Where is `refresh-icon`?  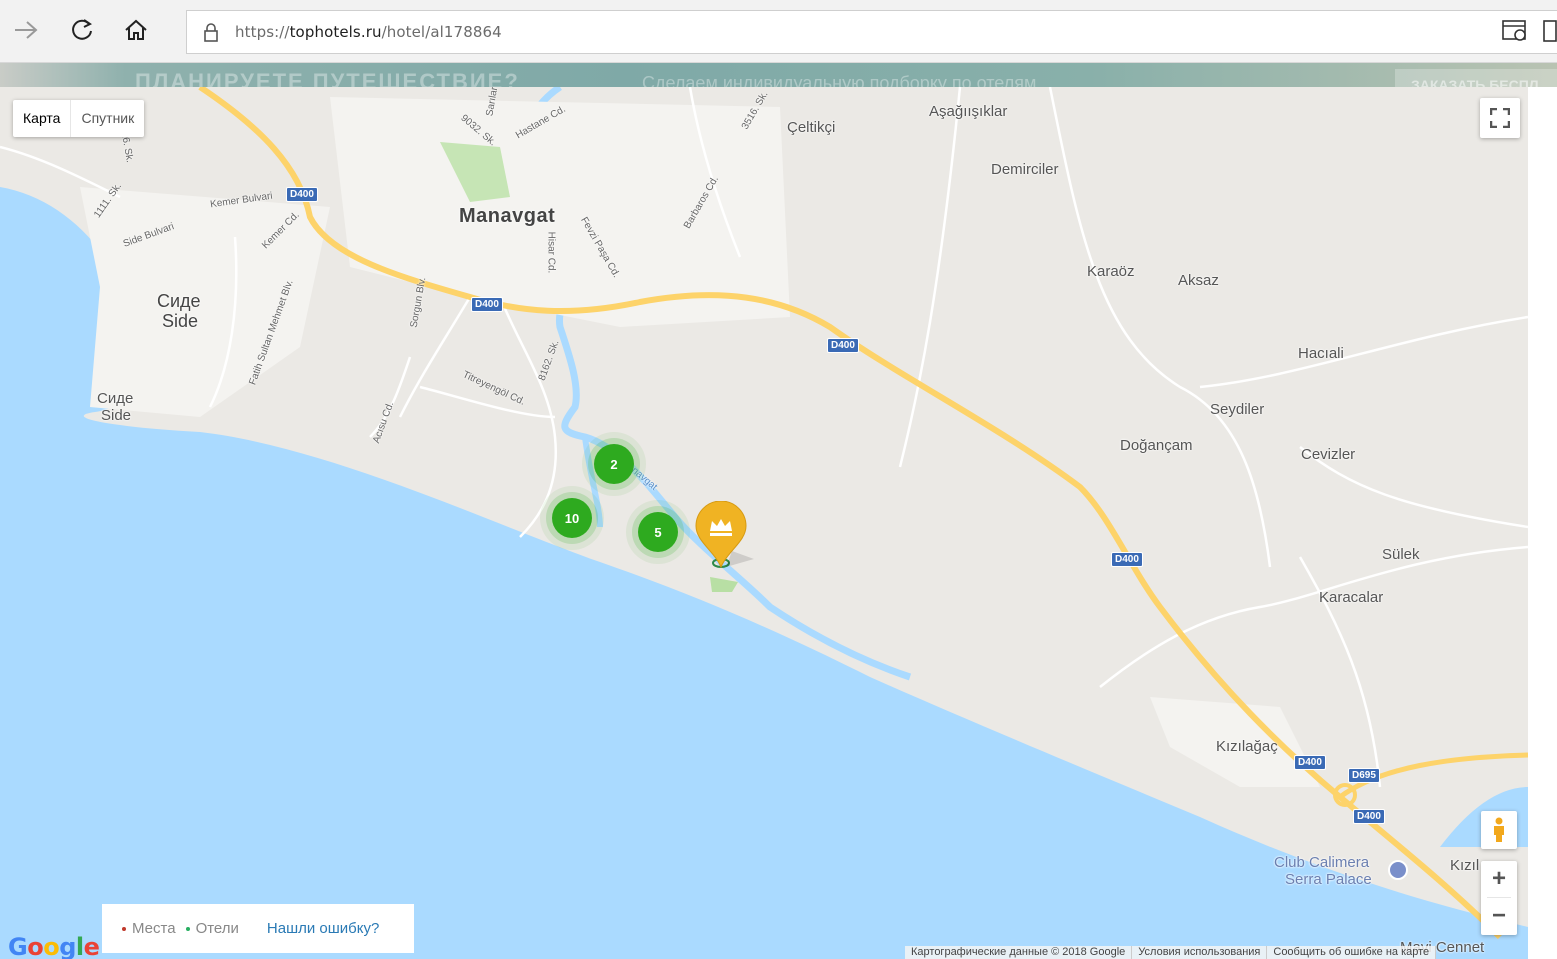
refresh-icon is located at coordinates (82, 29).